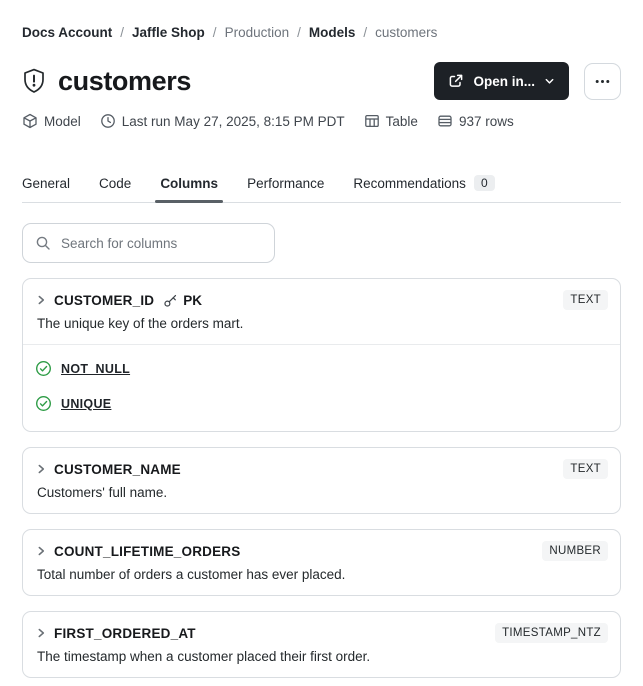  What do you see at coordinates (445, 121) in the screenshot?
I see `rows-icon` at bounding box center [445, 121].